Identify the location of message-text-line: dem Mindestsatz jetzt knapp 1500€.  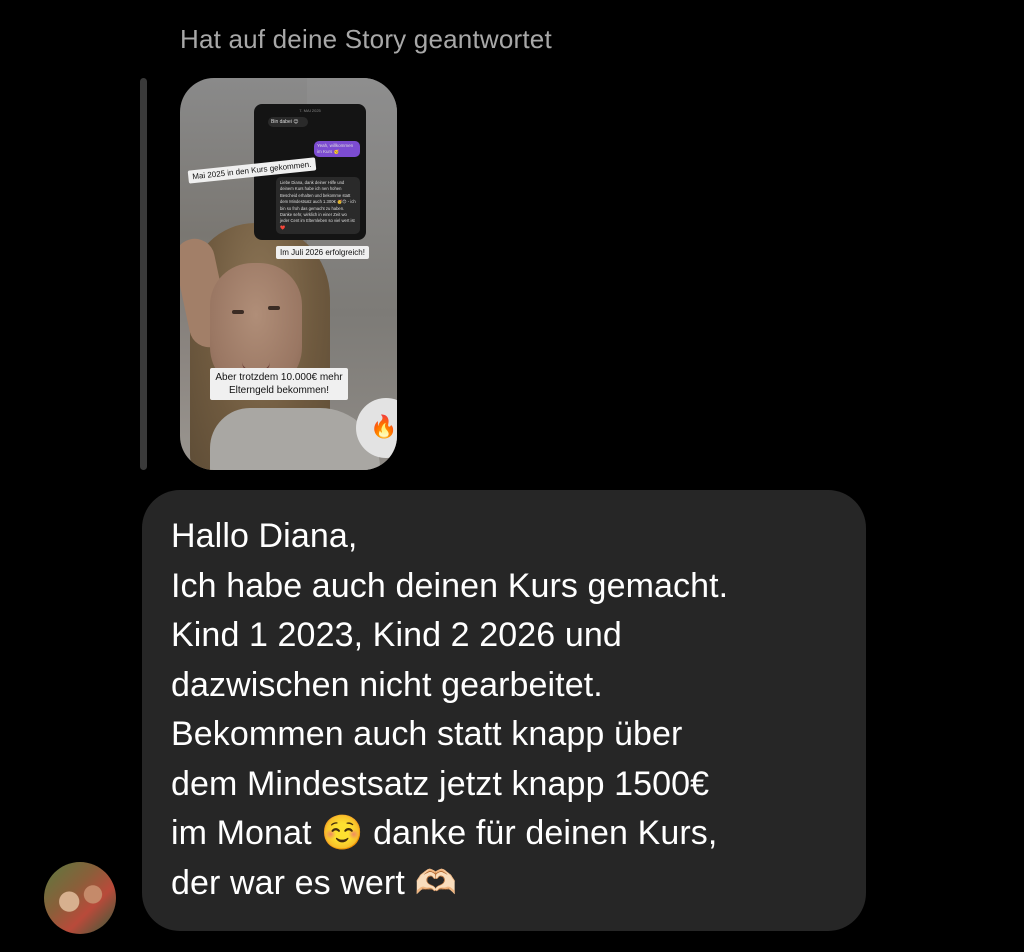
(440, 783).